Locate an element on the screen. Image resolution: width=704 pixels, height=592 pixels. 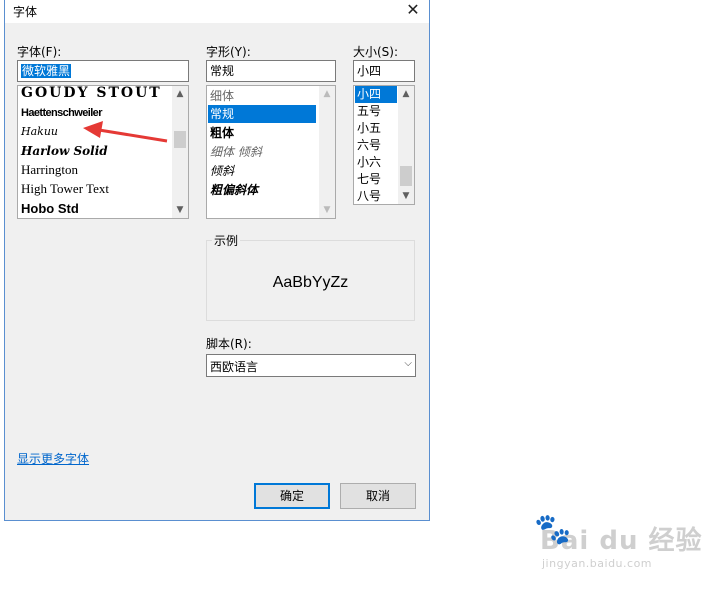
style-item-italic: 倾斜 is located at coordinates (262, 171).